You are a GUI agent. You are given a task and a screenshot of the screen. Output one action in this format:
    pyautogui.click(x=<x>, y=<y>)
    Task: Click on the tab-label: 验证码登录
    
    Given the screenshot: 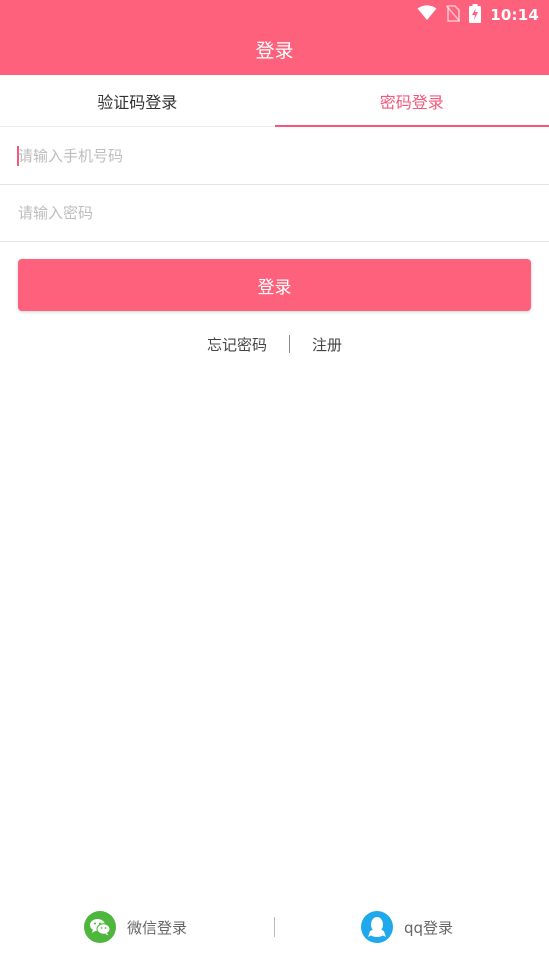 What is the action you would take?
    pyautogui.click(x=137, y=102)
    